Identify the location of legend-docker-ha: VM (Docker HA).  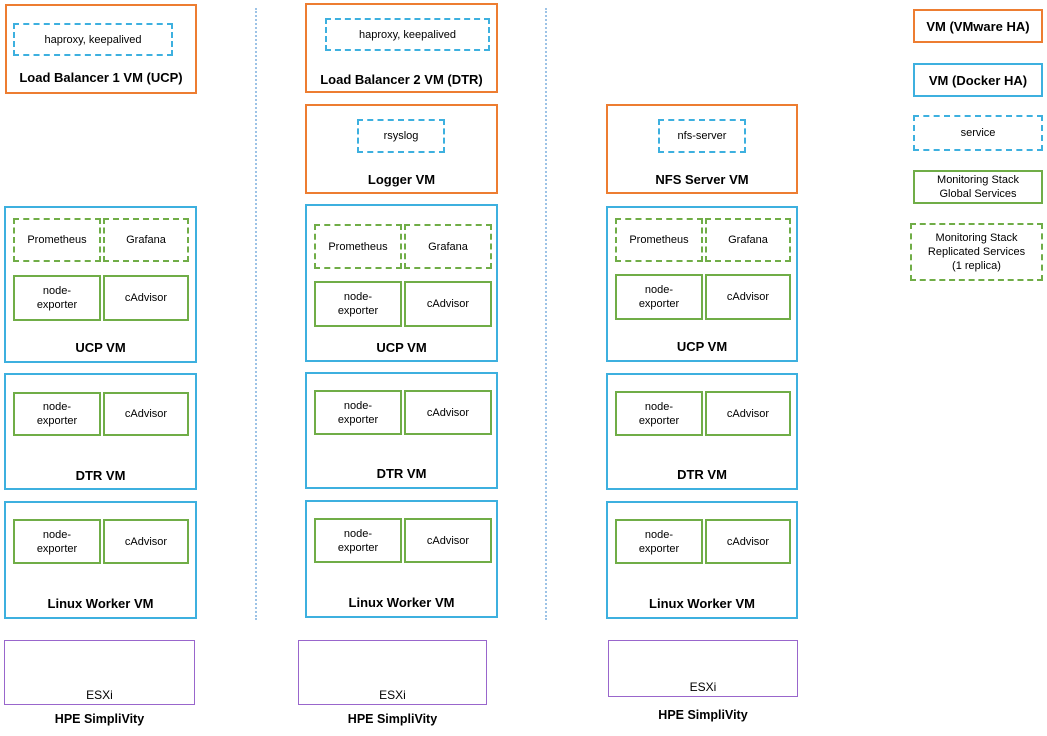
(978, 80).